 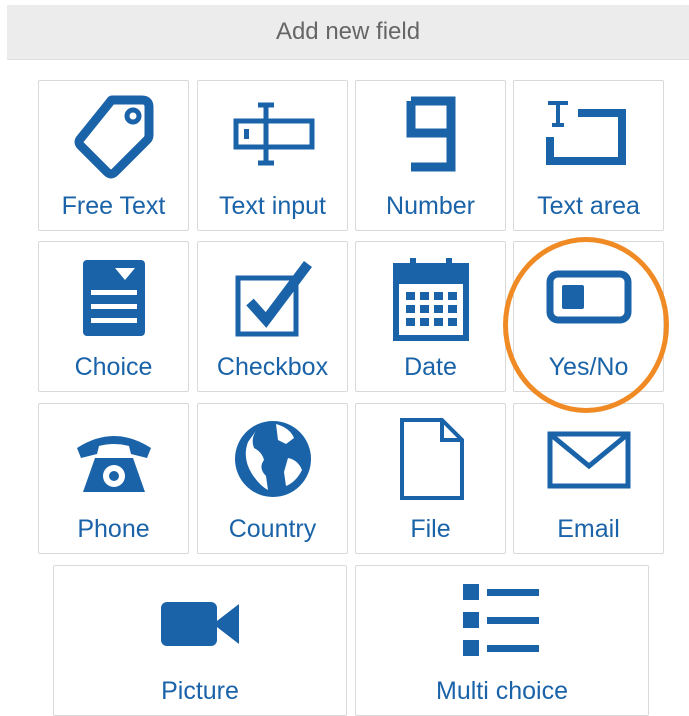 What do you see at coordinates (113, 529) in the screenshot?
I see `field-option-label: Phone` at bounding box center [113, 529].